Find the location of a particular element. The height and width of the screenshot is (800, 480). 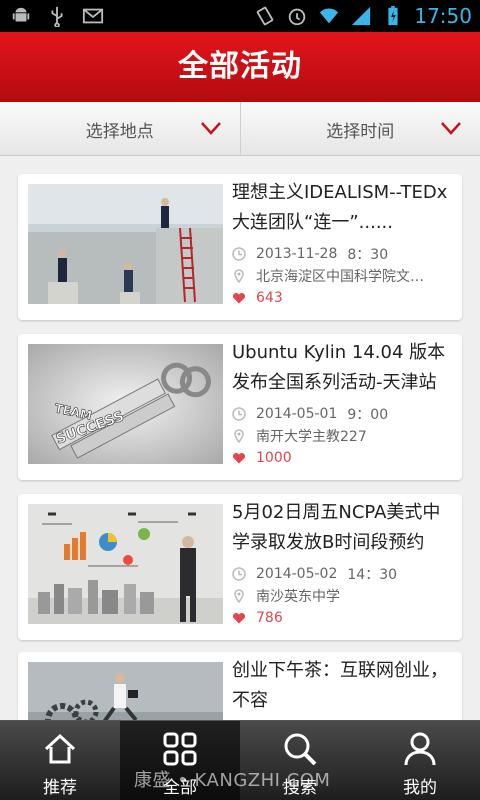

event-thumbnail: TEAM SUCCESS is located at coordinates (125, 404).